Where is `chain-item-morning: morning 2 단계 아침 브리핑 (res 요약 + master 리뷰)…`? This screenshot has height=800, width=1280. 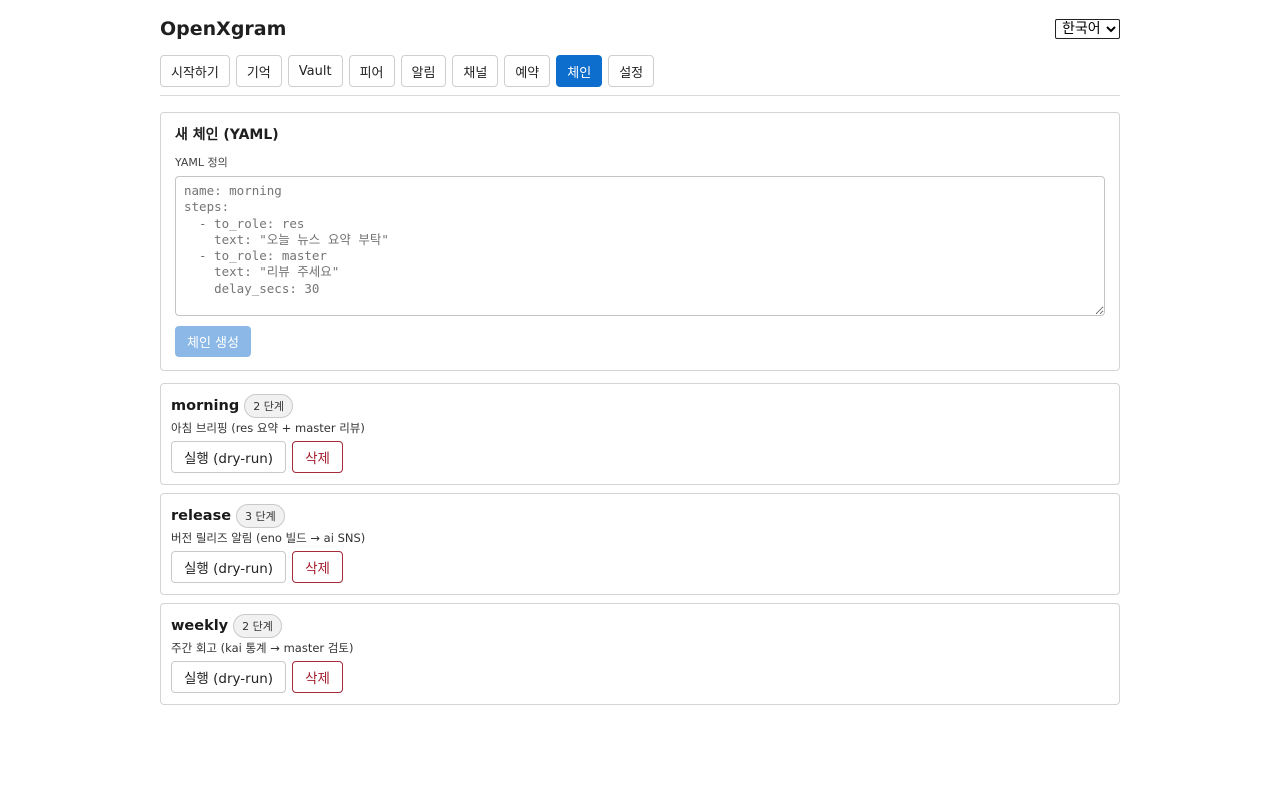 chain-item-morning: morning 2 단계 아침 브리핑 (res 요약 + master 리뷰)… is located at coordinates (640, 434).